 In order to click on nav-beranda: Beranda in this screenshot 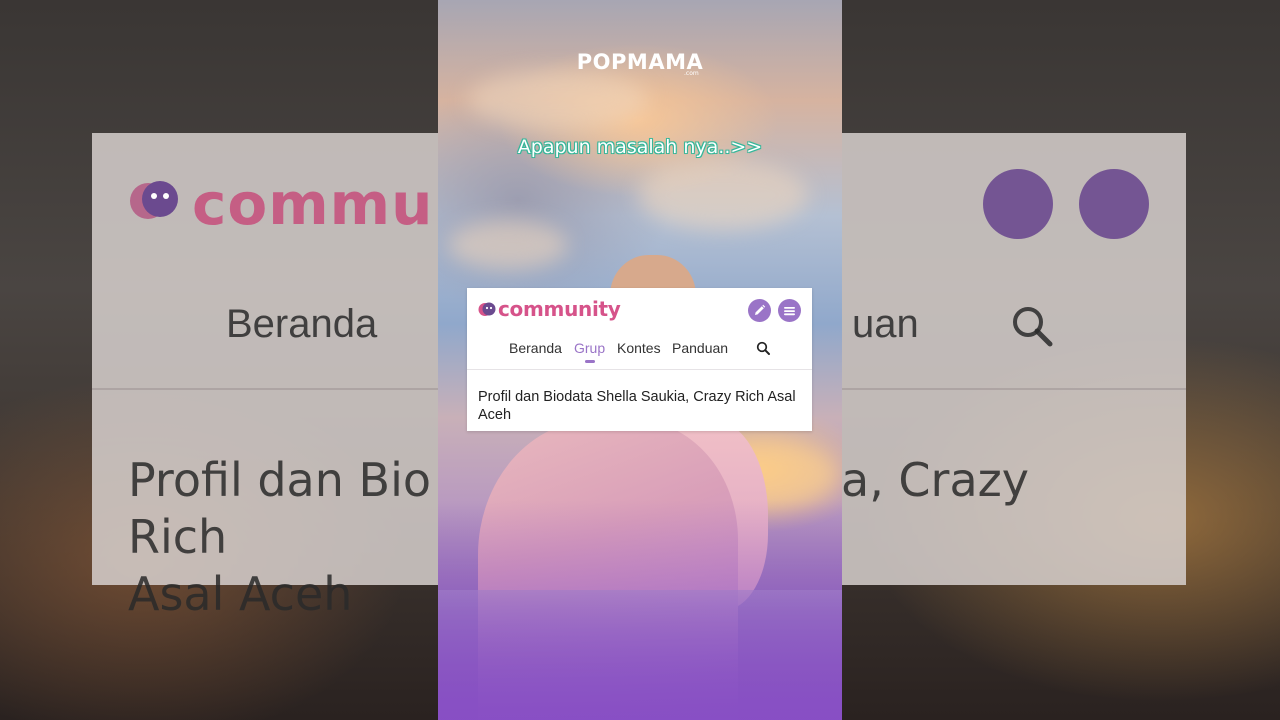, I will do `click(535, 348)`.